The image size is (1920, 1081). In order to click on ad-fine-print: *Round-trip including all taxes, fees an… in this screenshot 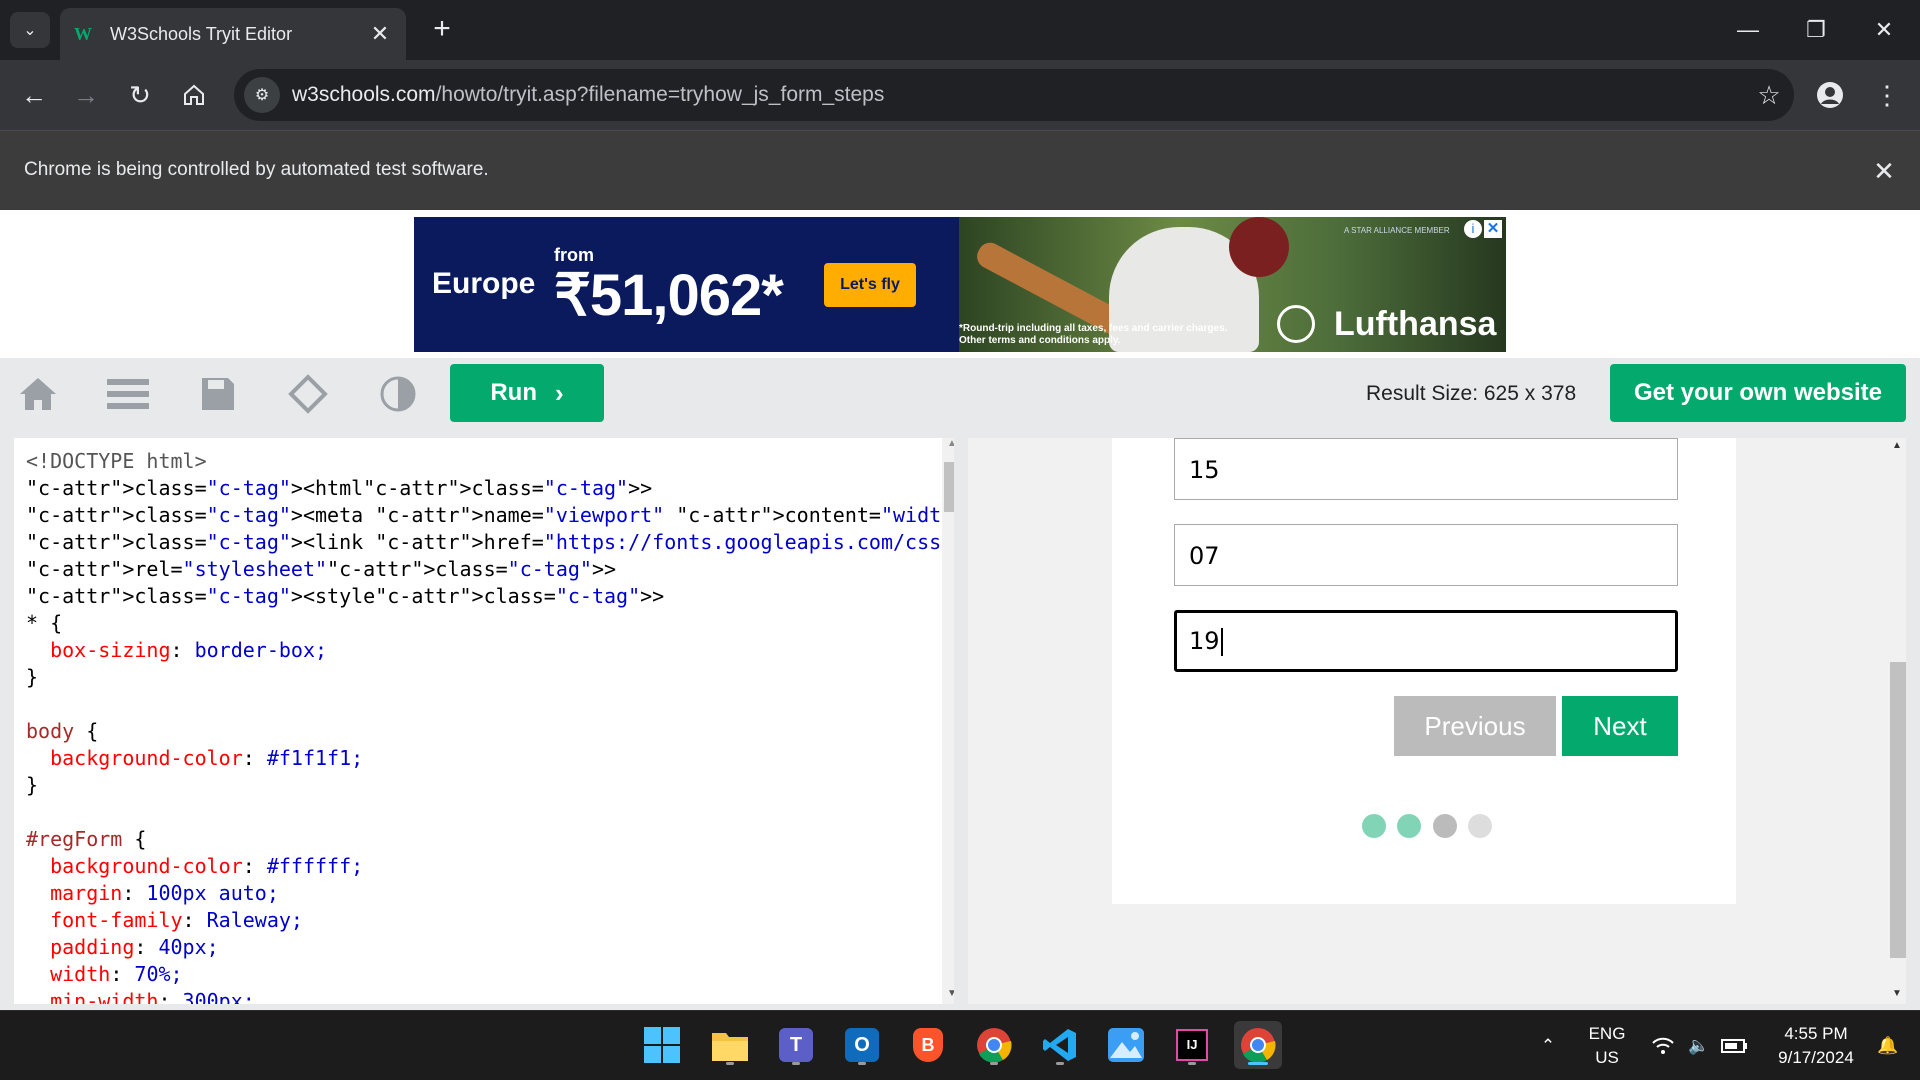, I will do `click(1093, 334)`.